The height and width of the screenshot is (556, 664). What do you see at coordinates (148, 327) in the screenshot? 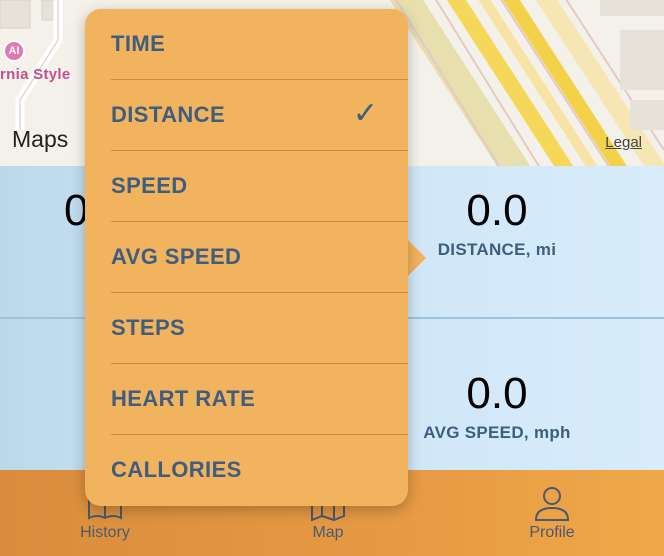
I see `menu-item-label: STEPS` at bounding box center [148, 327].